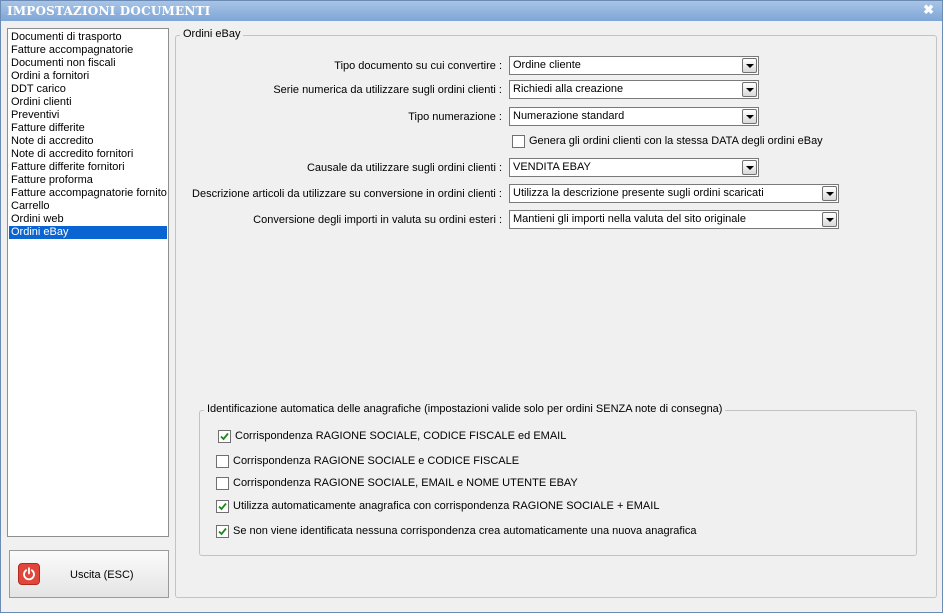 This screenshot has width=943, height=613. What do you see at coordinates (418, 66) in the screenshot?
I see `doc-type-label: Tipo documento su cui convertire :` at bounding box center [418, 66].